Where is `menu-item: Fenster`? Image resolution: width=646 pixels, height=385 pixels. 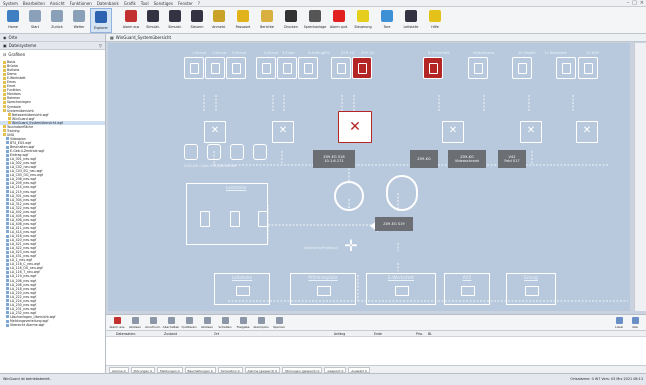
menu-item: Fenster is located at coordinates (185, 3).